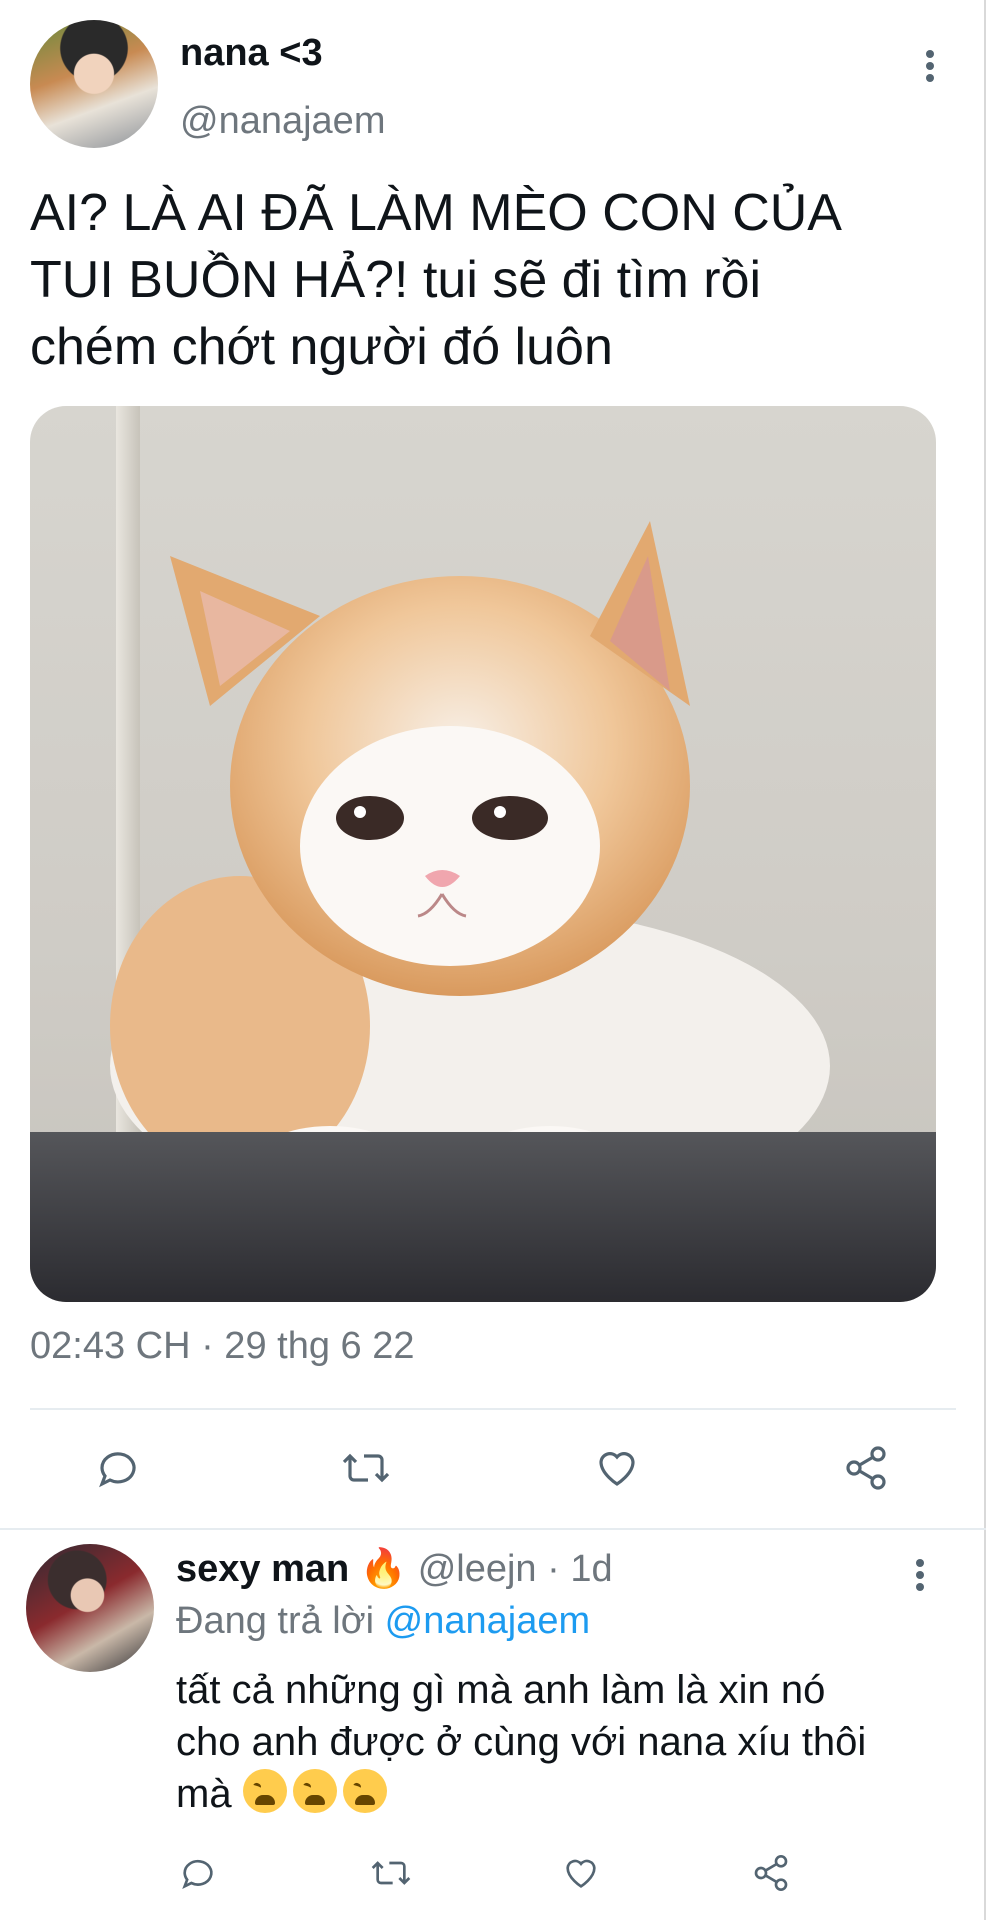 Image resolution: width=986 pixels, height=1920 pixels. Describe the element at coordinates (501, 1690) in the screenshot. I see `reply-text-line: tất cả những gì mà anh làm là xin nó` at that location.